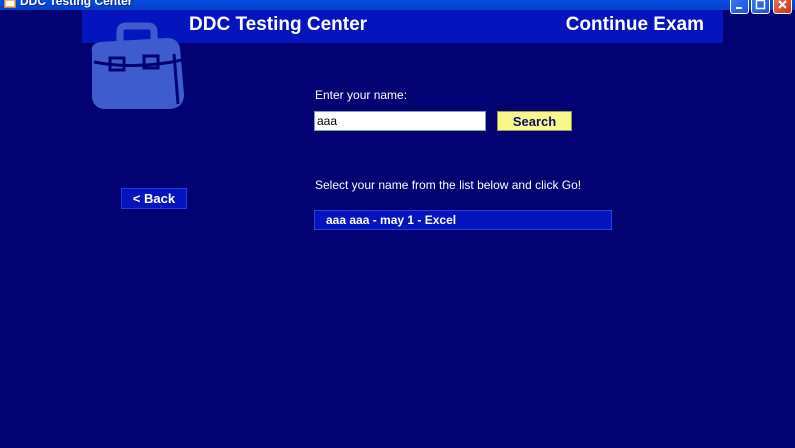 Image resolution: width=795 pixels, height=448 pixels. Describe the element at coordinates (782, 4) in the screenshot. I see `close-icon` at that location.